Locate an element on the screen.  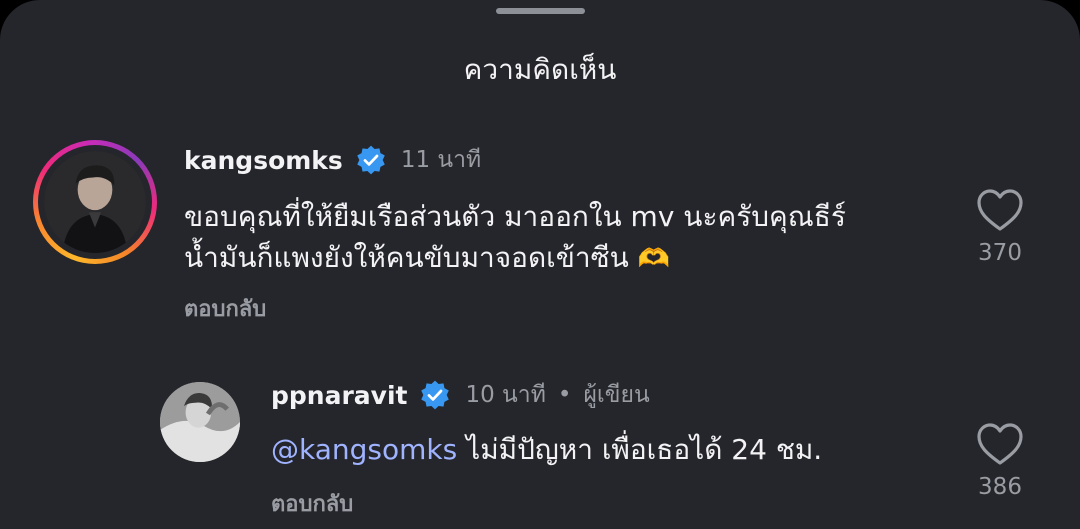
comment-header: ppnaravit 10 นาที • ผู้เขียน is located at coordinates (460, 395).